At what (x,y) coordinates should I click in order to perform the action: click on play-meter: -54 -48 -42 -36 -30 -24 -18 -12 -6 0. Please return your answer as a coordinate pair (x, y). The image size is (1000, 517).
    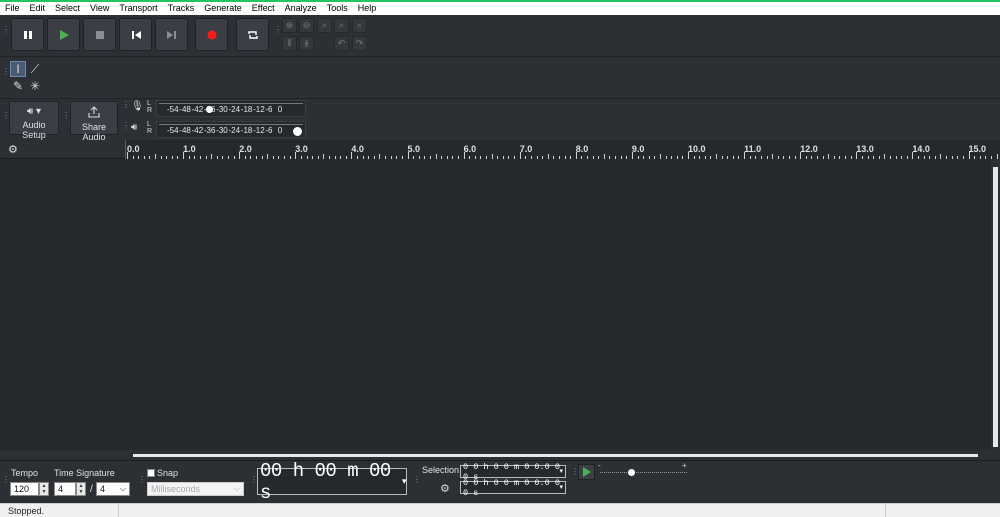
    Looking at the image, I should click on (231, 129).